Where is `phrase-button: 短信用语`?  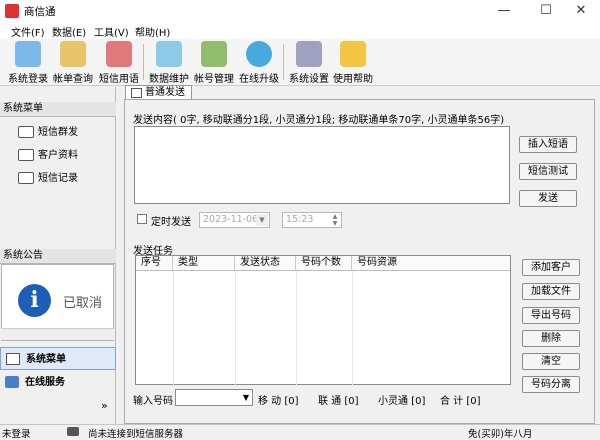
phrase-button: 短信用语 is located at coordinates (119, 63).